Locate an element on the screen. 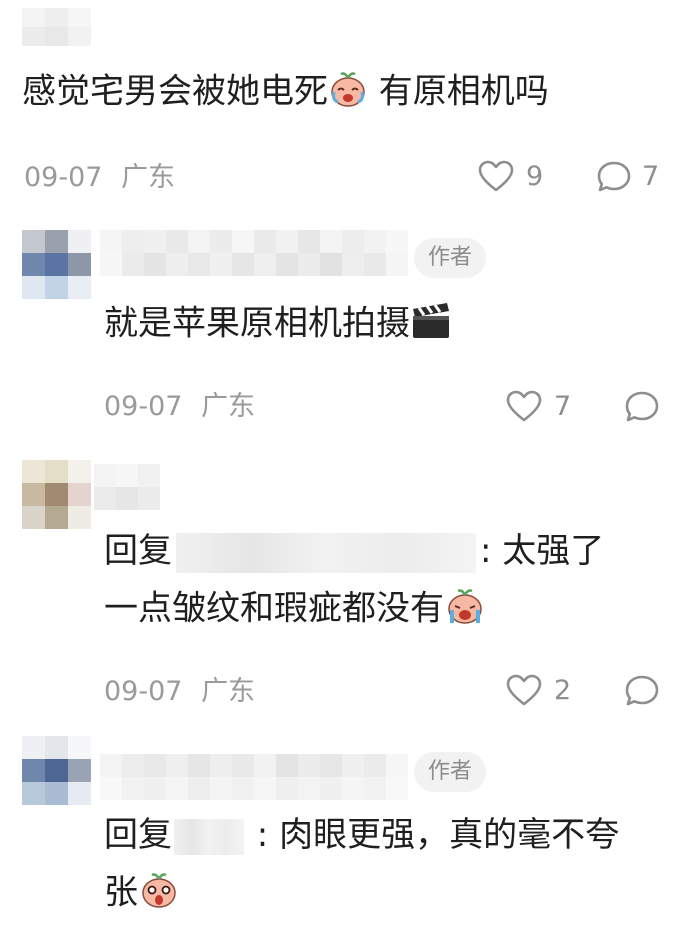 Image resolution: width=694 pixels, height=930 pixels. like-button: 9 is located at coordinates (513, 178).